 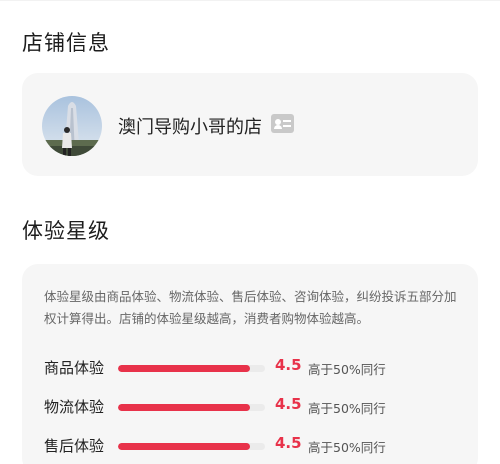 I want to click on top-divider, so click(x=250, y=0).